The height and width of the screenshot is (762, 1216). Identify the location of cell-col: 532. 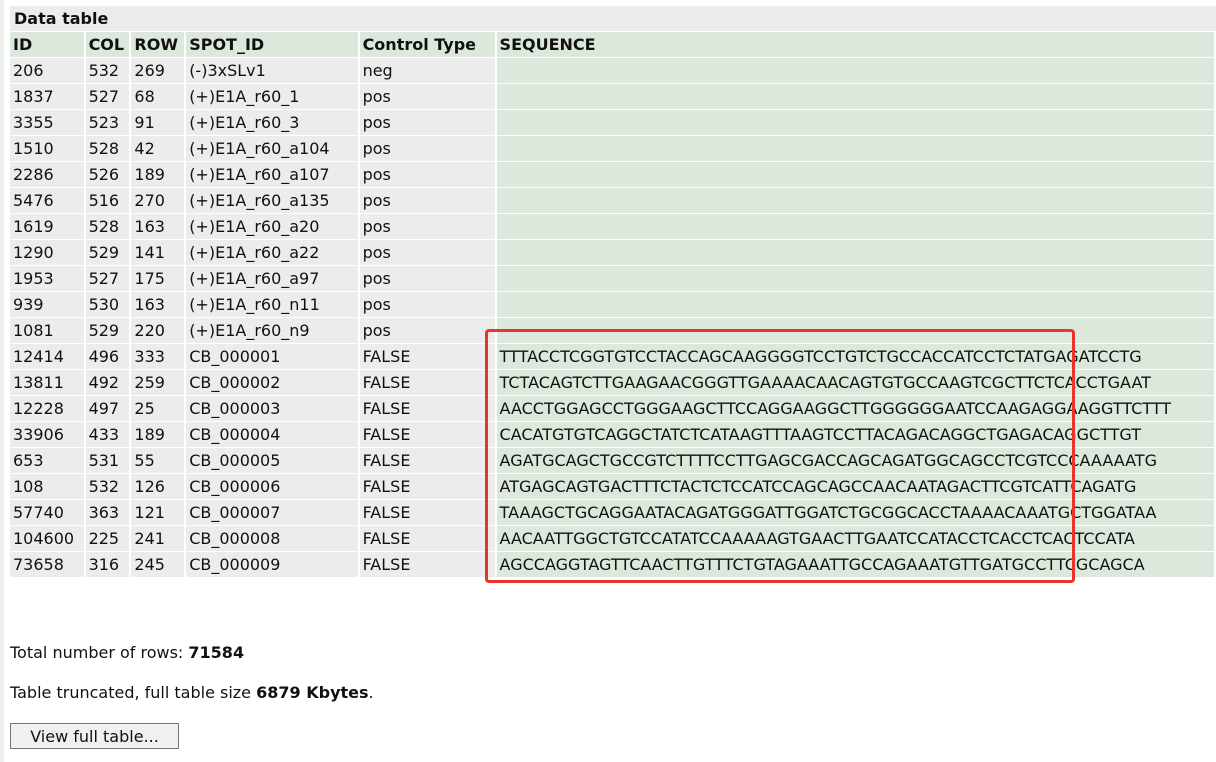
(107, 70).